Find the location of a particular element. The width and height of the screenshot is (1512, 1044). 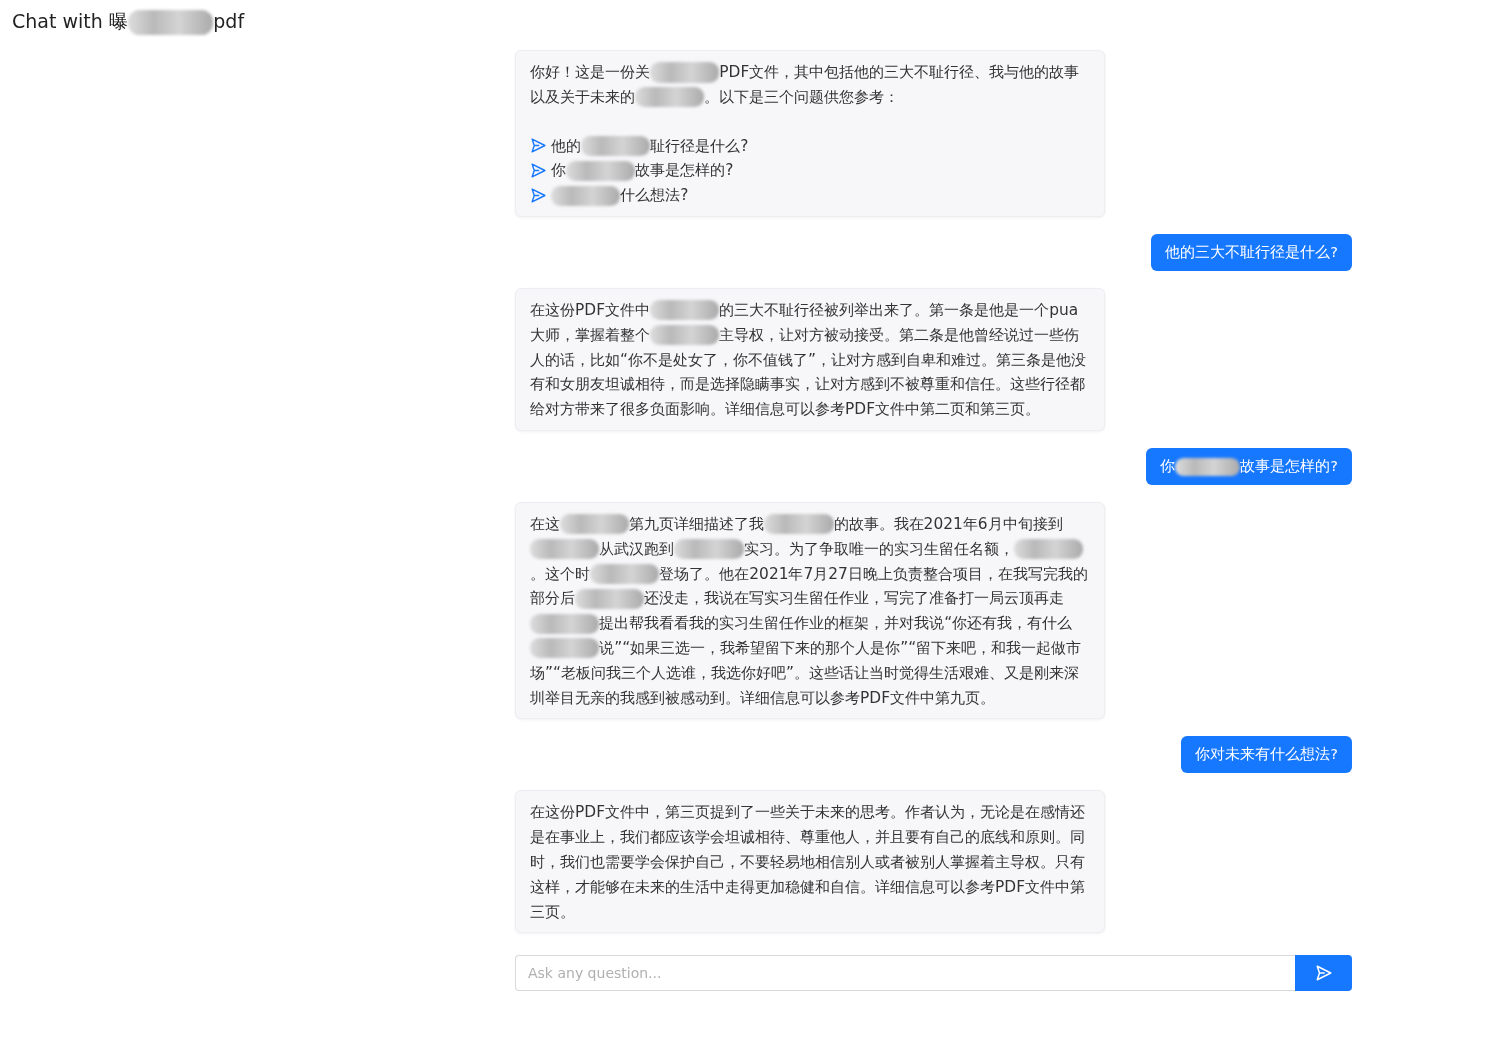

user-message: 他的三大不耻行径是什么? is located at coordinates (1251, 252).